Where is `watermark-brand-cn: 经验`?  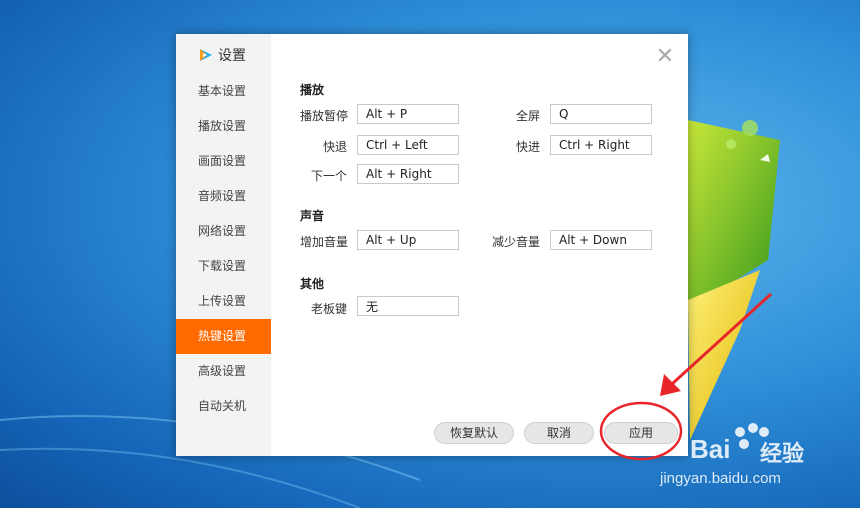 watermark-brand-cn: 经验 is located at coordinates (782, 454).